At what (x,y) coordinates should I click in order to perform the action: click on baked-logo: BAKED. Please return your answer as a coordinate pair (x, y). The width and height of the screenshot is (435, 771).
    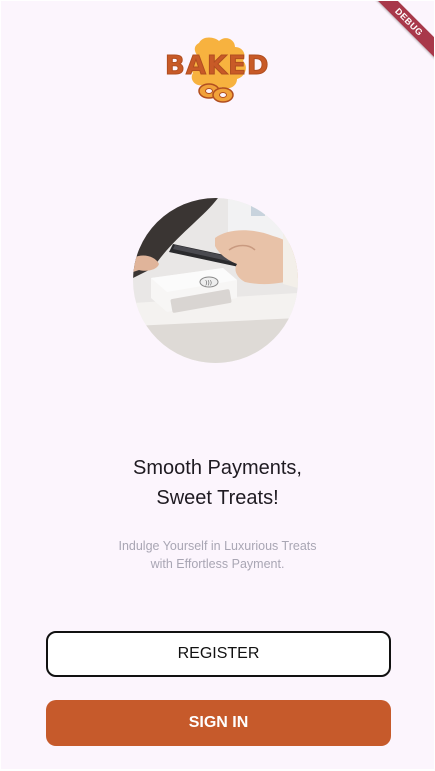
    Looking at the image, I should click on (217, 70).